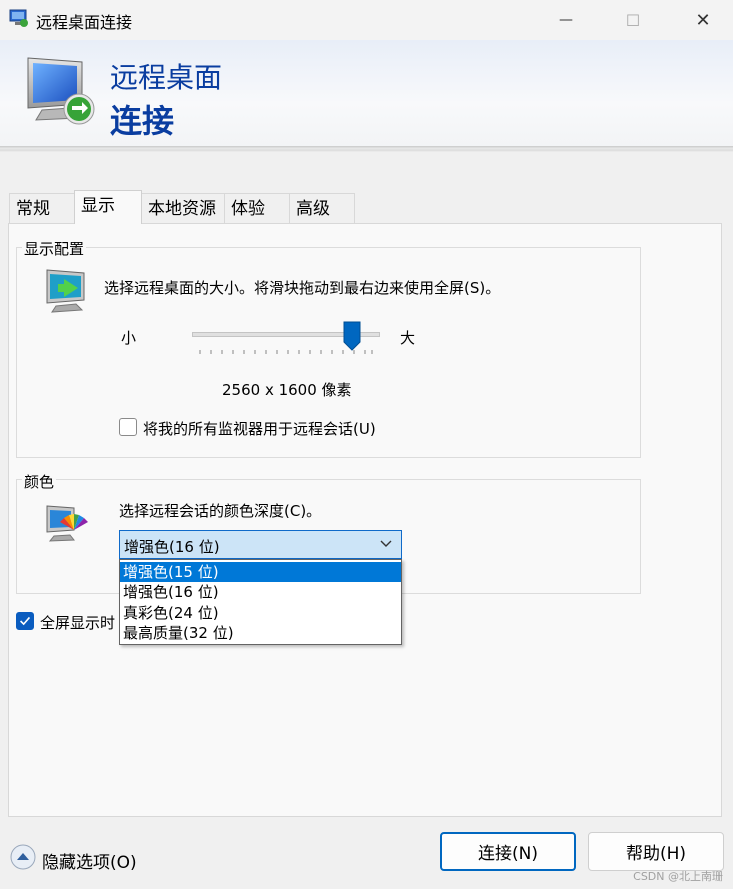  I want to click on remote-desktop-monitor-icon, so click(61, 91).